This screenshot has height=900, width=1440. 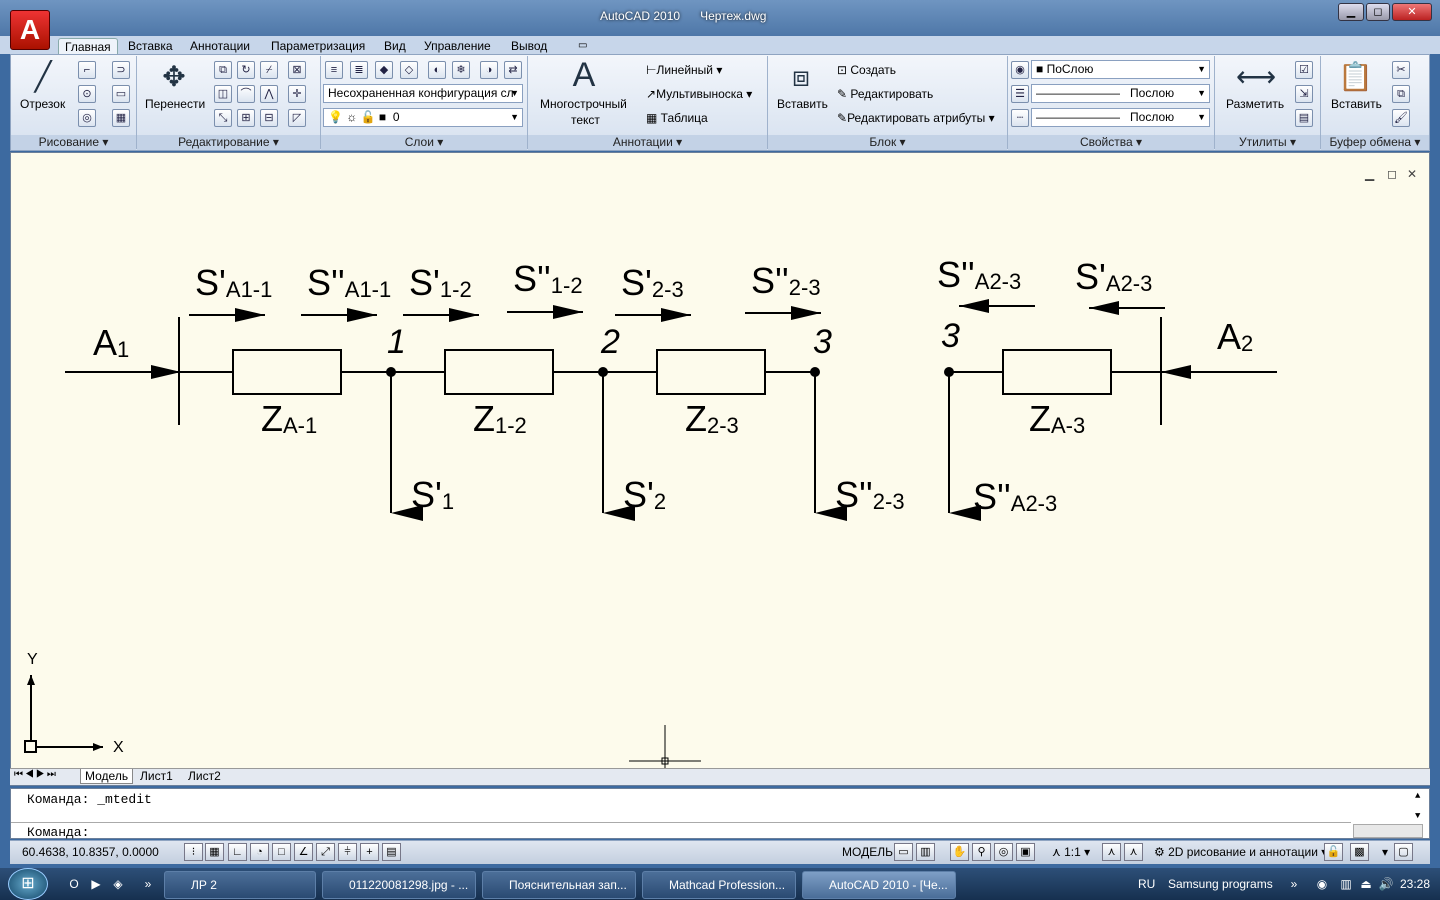 I want to click on tab-model: Модель, so click(x=107, y=776).